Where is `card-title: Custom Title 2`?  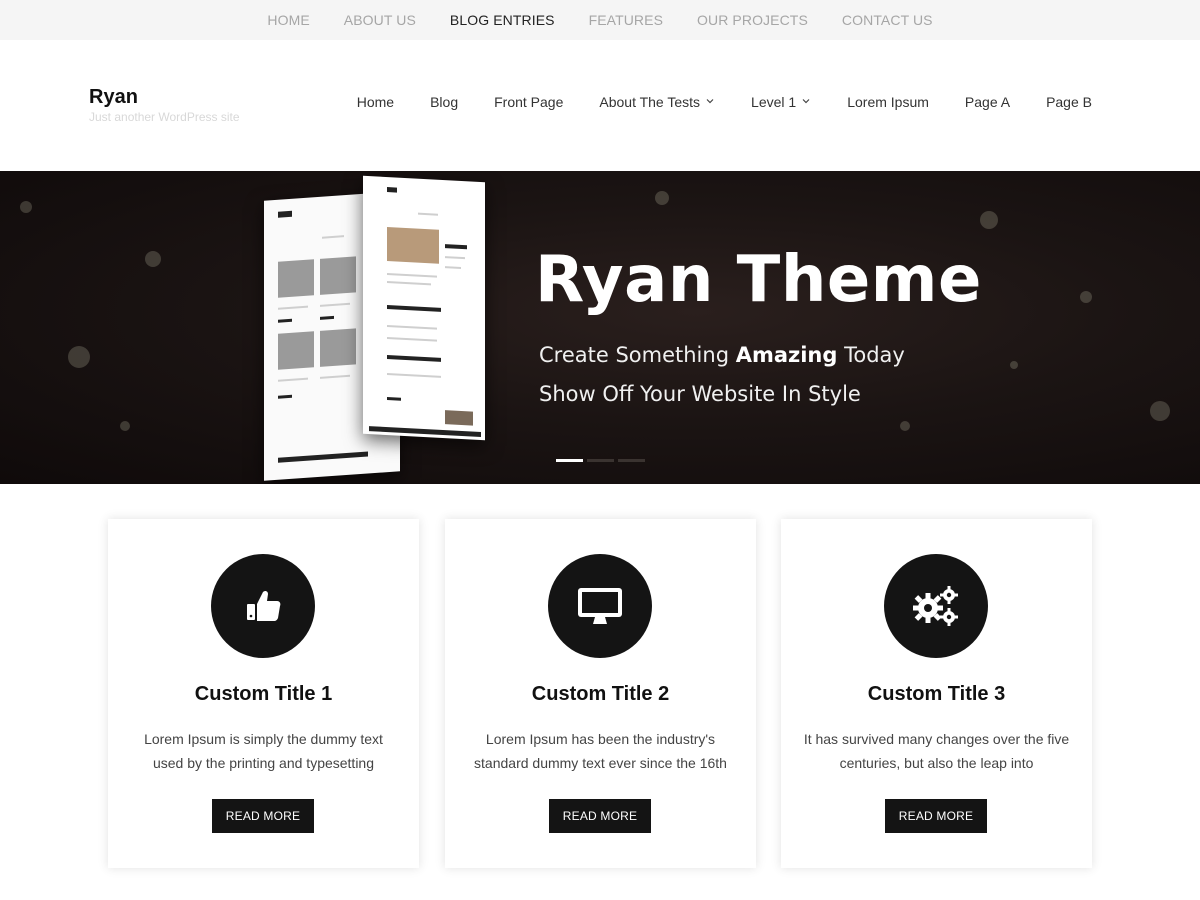
card-title: Custom Title 2 is located at coordinates (600, 694).